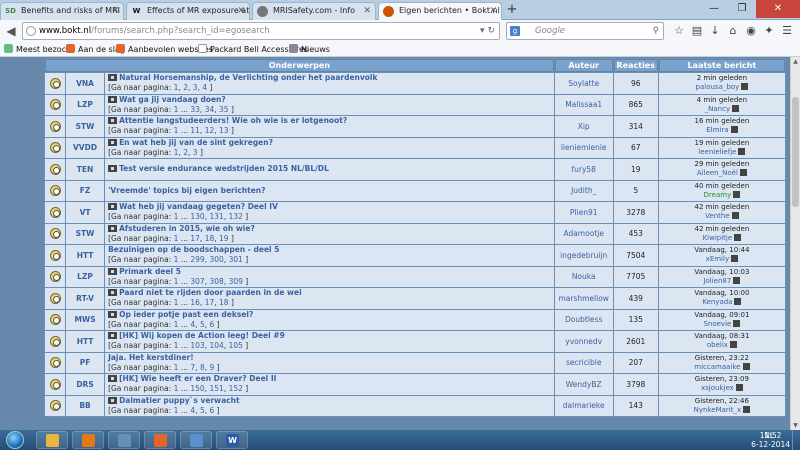  What do you see at coordinates (197, 378) in the screenshot?
I see `topic-title-link: [HK] Wie heeft er een Draver? Deel II` at bounding box center [197, 378].